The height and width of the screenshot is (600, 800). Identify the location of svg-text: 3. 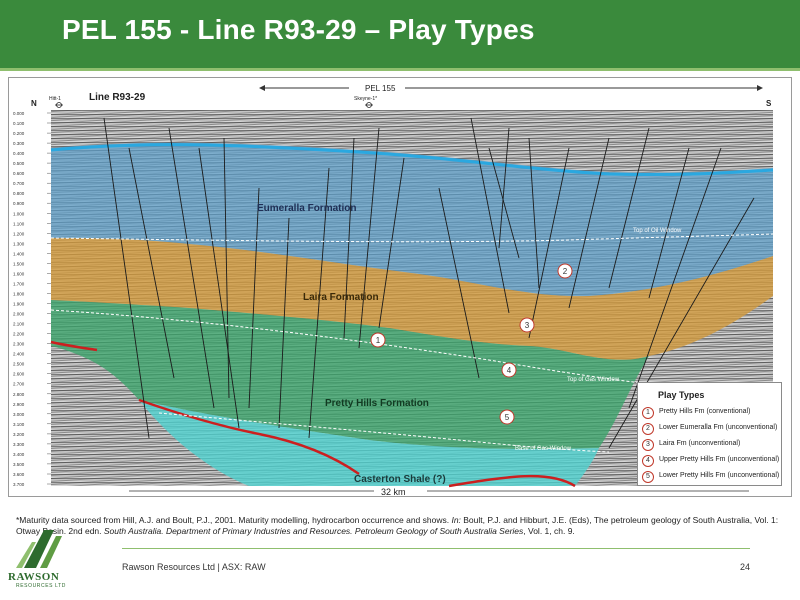
(527, 325).